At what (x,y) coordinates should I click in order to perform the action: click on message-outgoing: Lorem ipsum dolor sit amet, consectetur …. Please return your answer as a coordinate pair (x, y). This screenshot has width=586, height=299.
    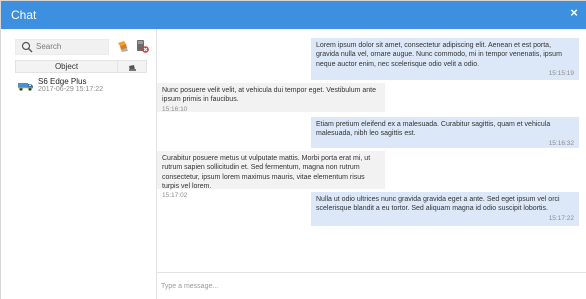
    Looking at the image, I should click on (445, 59).